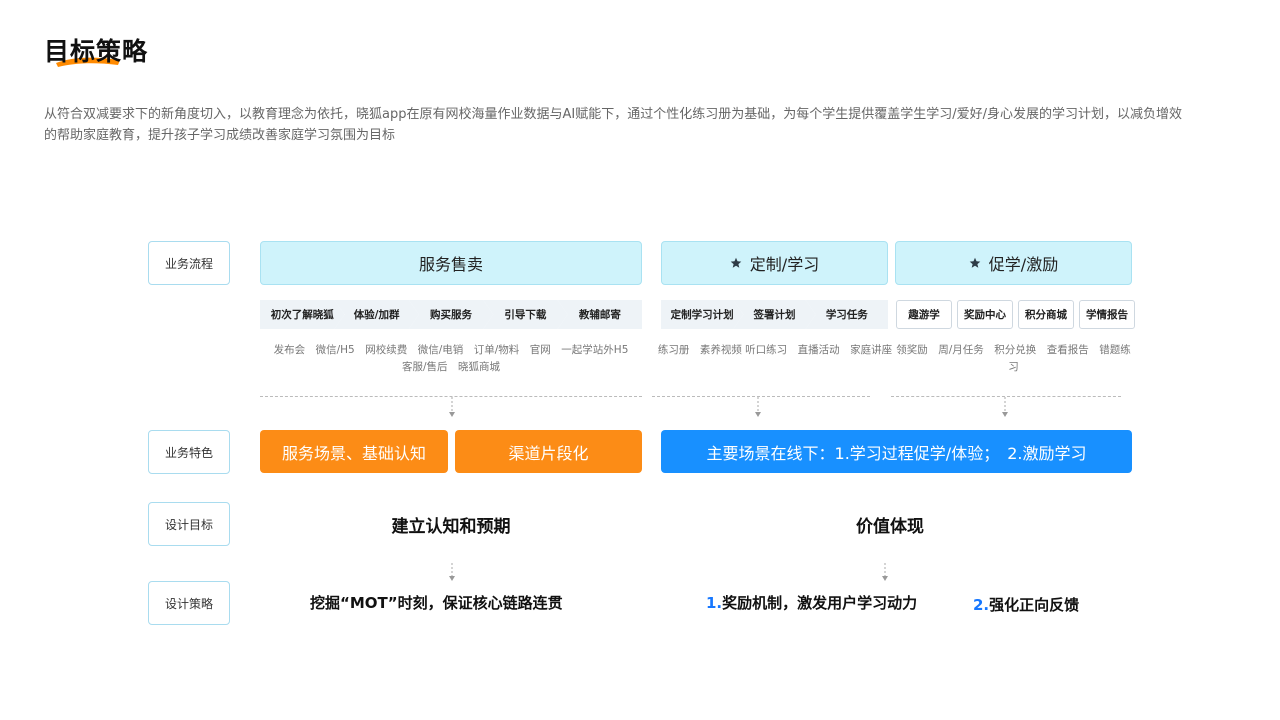 This screenshot has width=1280, height=720. What do you see at coordinates (189, 603) in the screenshot?
I see `row-label-design-strategy: 设计策略` at bounding box center [189, 603].